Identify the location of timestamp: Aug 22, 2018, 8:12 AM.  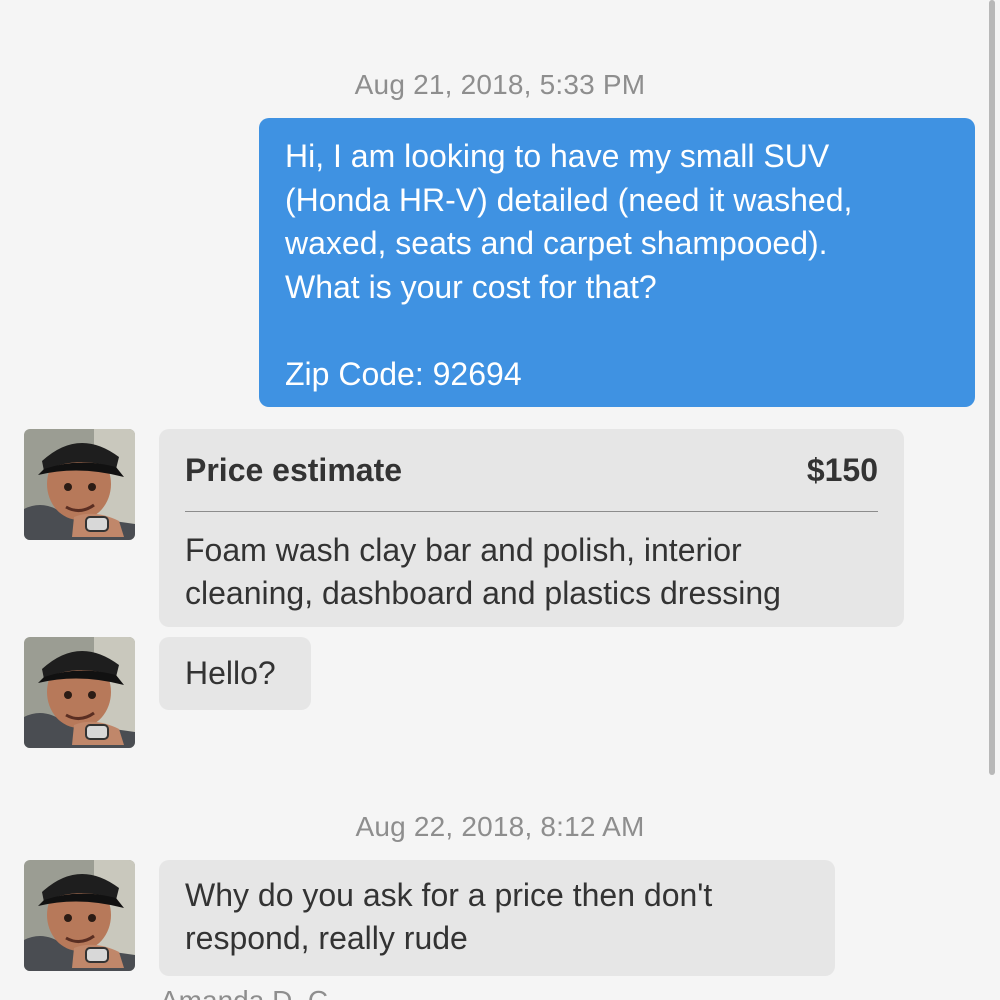
(500, 826).